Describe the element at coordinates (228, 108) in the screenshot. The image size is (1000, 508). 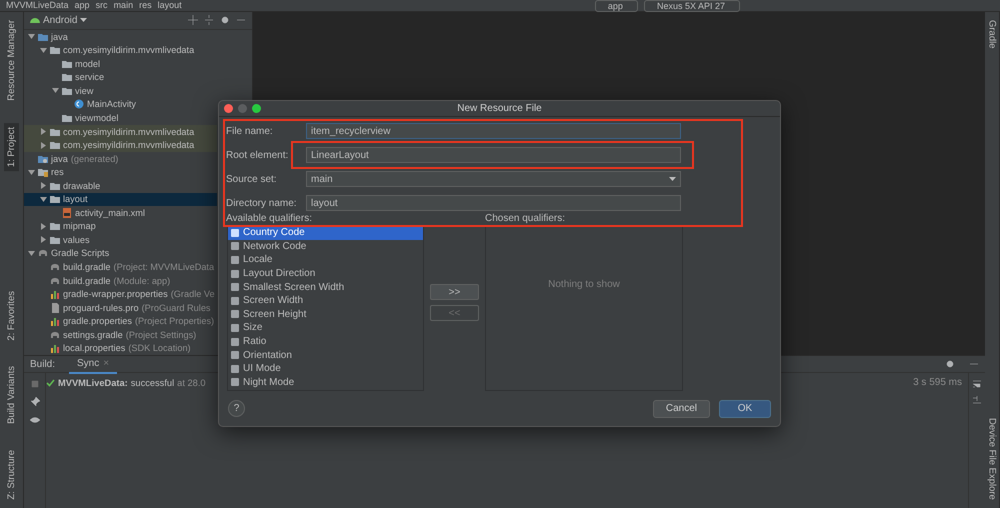
I see `close-window-icon` at that location.